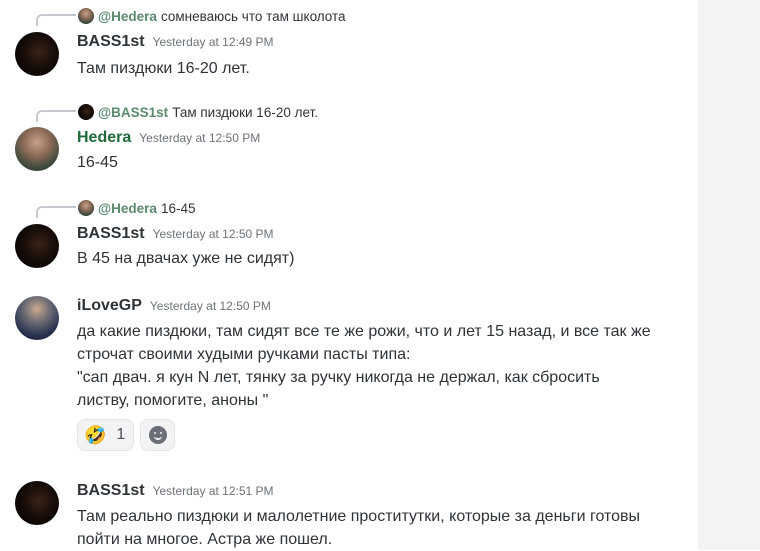 The width and height of the screenshot is (760, 551). I want to click on message-line: Там пиздюки 16-20 лет., so click(163, 68).